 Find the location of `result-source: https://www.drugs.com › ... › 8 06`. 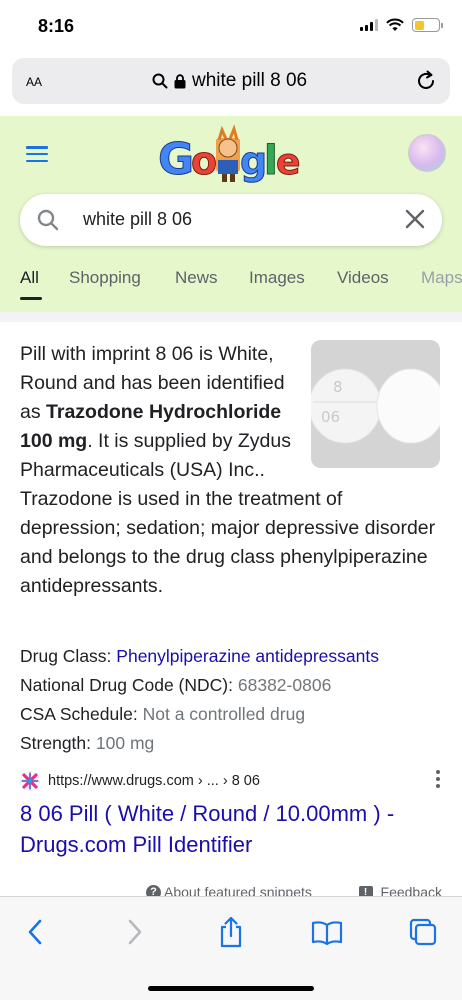

result-source: https://www.drugs.com › ... › 8 06 is located at coordinates (231, 781).